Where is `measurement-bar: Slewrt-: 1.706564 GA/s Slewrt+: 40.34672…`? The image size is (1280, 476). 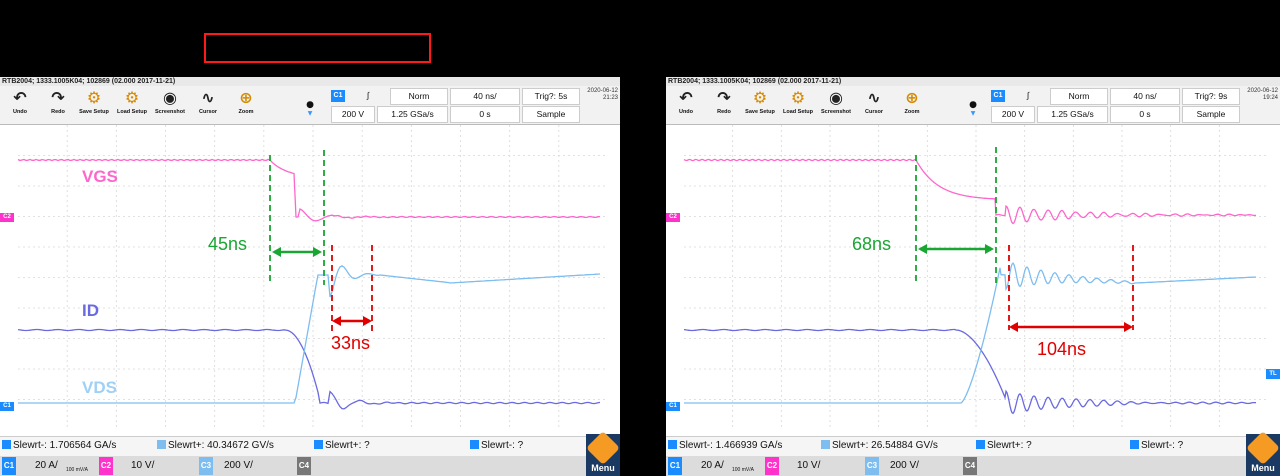
measurement-bar: Slewrt-: 1.706564 GA/s Slewrt+: 40.34672… is located at coordinates (310, 446).